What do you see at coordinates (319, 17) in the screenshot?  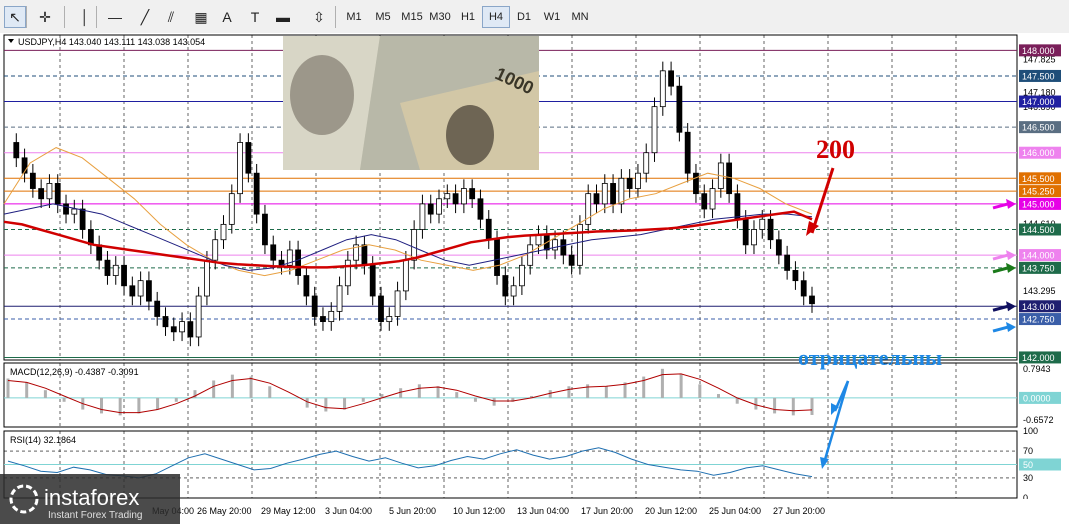 I see `arrows-tool: ⇳` at bounding box center [319, 17].